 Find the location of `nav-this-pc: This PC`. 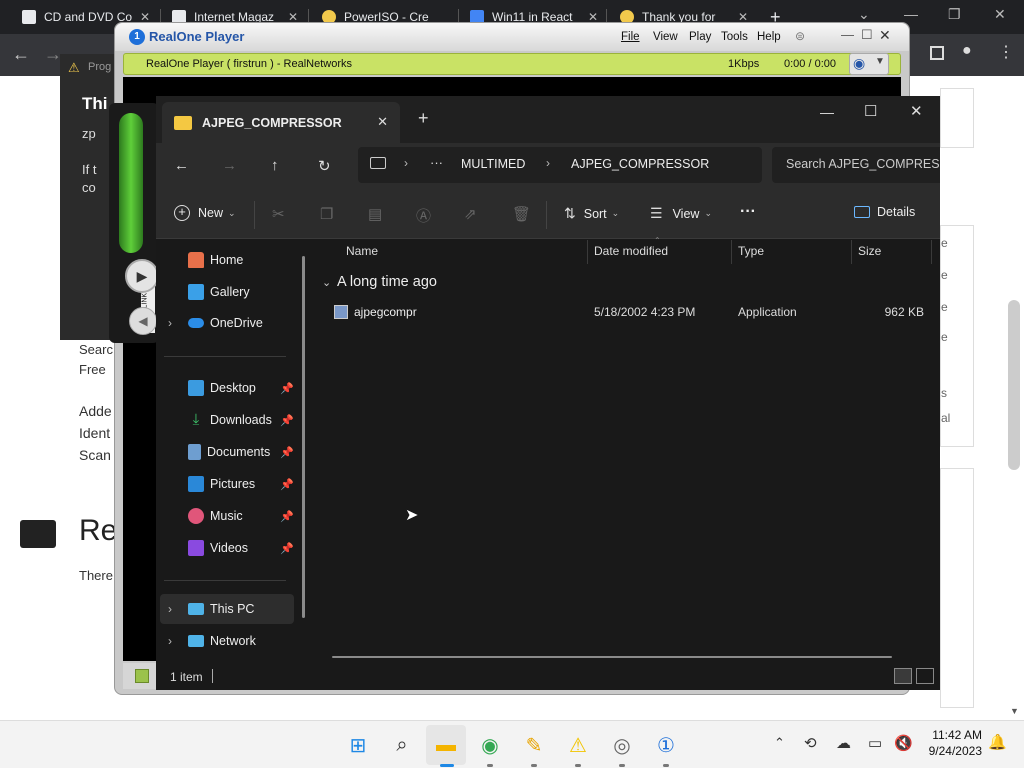

nav-this-pc: This PC is located at coordinates (221, 609).